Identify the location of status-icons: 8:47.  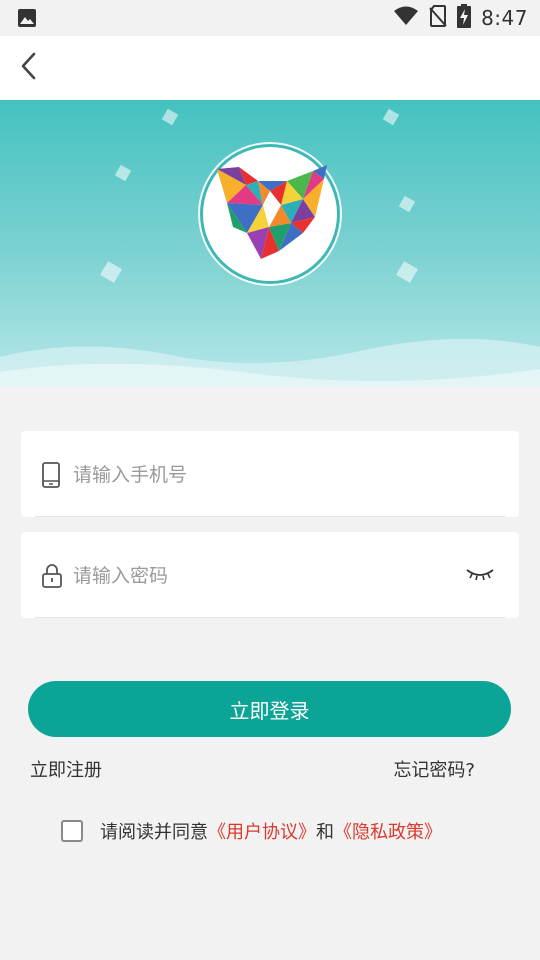
(460, 18).